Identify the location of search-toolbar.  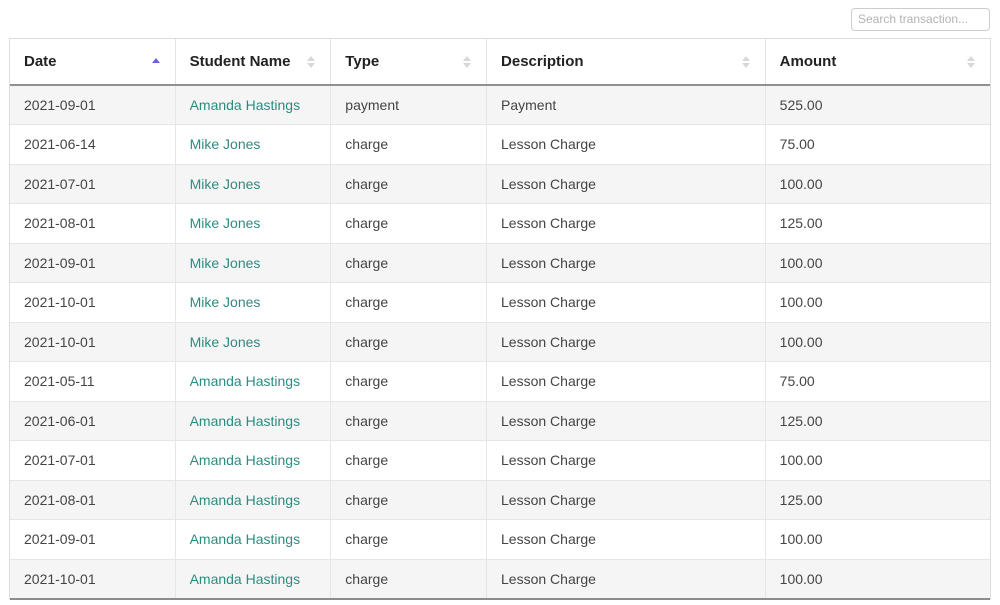
(500, 19).